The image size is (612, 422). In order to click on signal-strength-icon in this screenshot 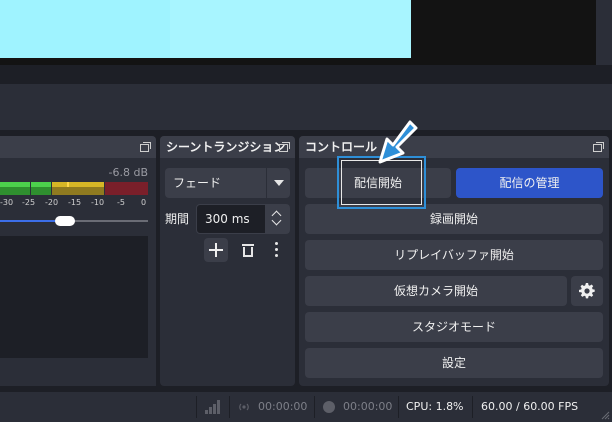, I will do `click(213, 407)`.